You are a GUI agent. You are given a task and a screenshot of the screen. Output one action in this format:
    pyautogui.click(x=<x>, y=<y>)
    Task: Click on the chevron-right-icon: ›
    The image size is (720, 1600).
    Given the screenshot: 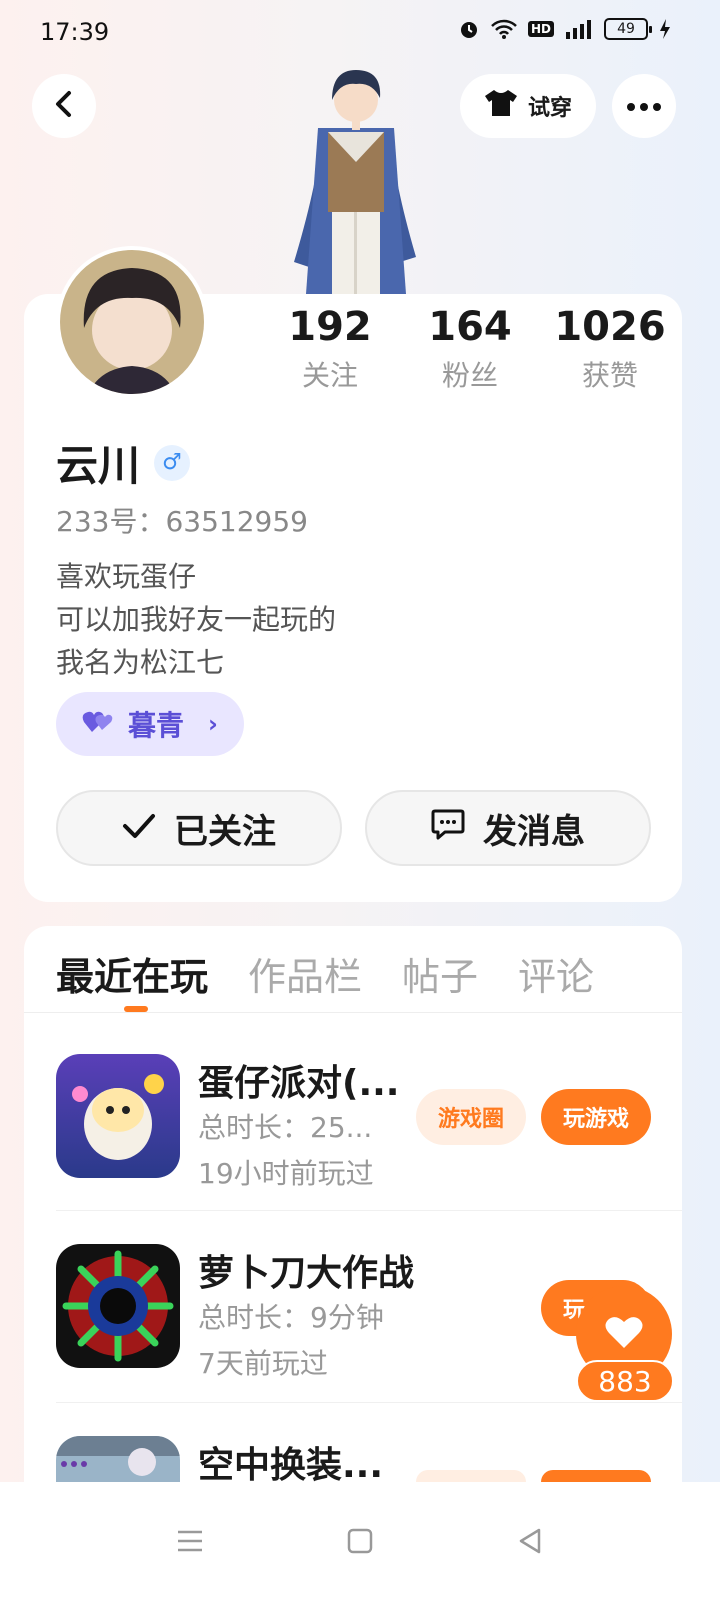 What is the action you would take?
    pyautogui.click(x=213, y=724)
    